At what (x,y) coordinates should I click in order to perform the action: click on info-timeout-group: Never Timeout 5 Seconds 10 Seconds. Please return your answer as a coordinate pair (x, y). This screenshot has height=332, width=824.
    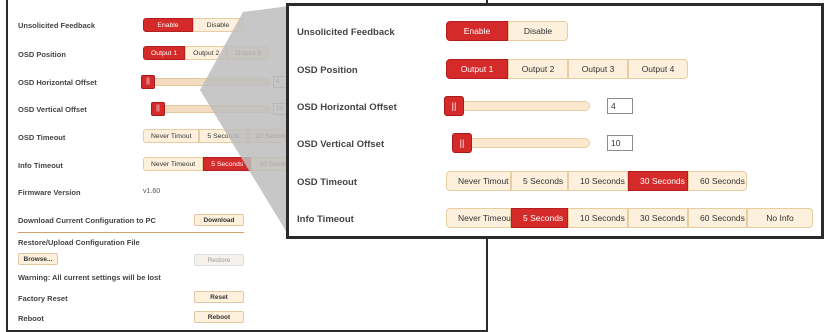
    Looking at the image, I should click on (223, 164).